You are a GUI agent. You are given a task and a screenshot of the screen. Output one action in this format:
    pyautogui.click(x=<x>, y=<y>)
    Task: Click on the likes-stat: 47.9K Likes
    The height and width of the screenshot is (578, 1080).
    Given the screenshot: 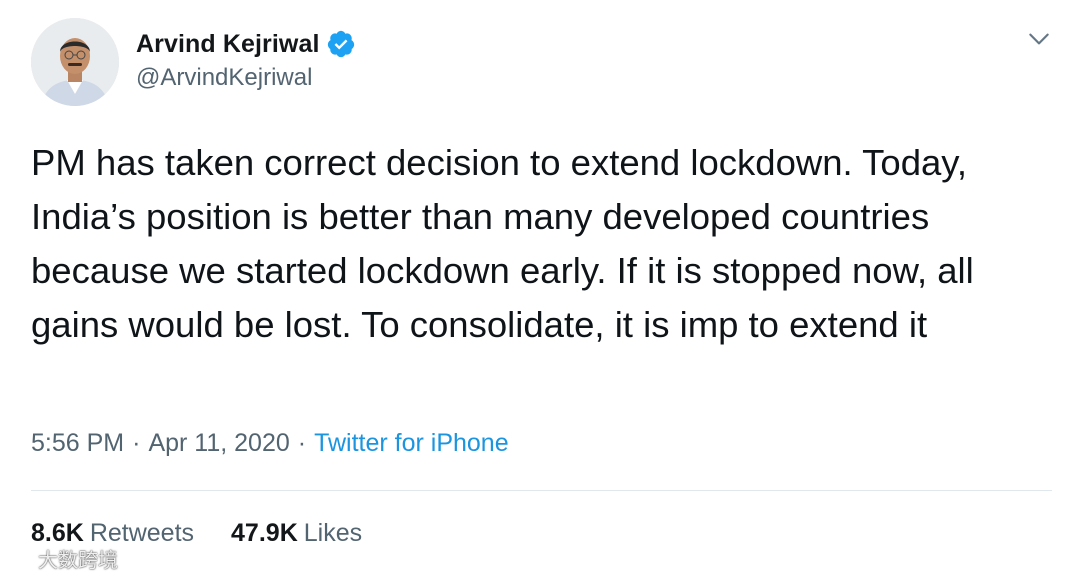 What is the action you would take?
    pyautogui.click(x=296, y=533)
    